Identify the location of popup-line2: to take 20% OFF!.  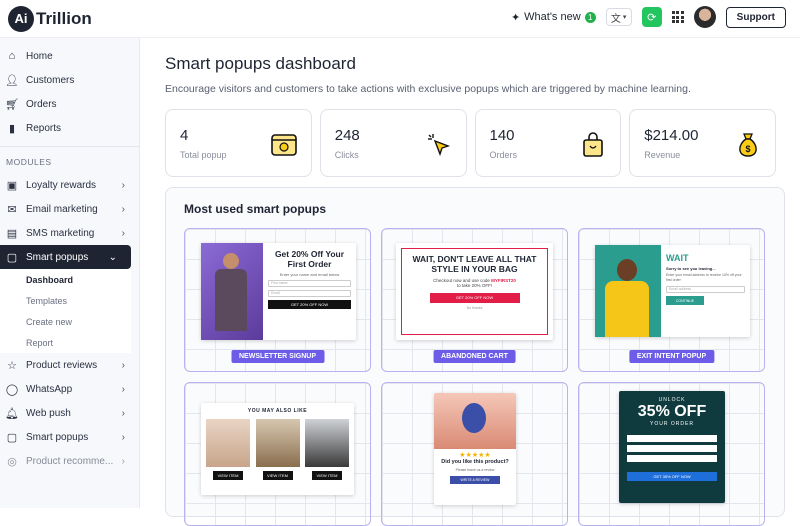
(474, 285).